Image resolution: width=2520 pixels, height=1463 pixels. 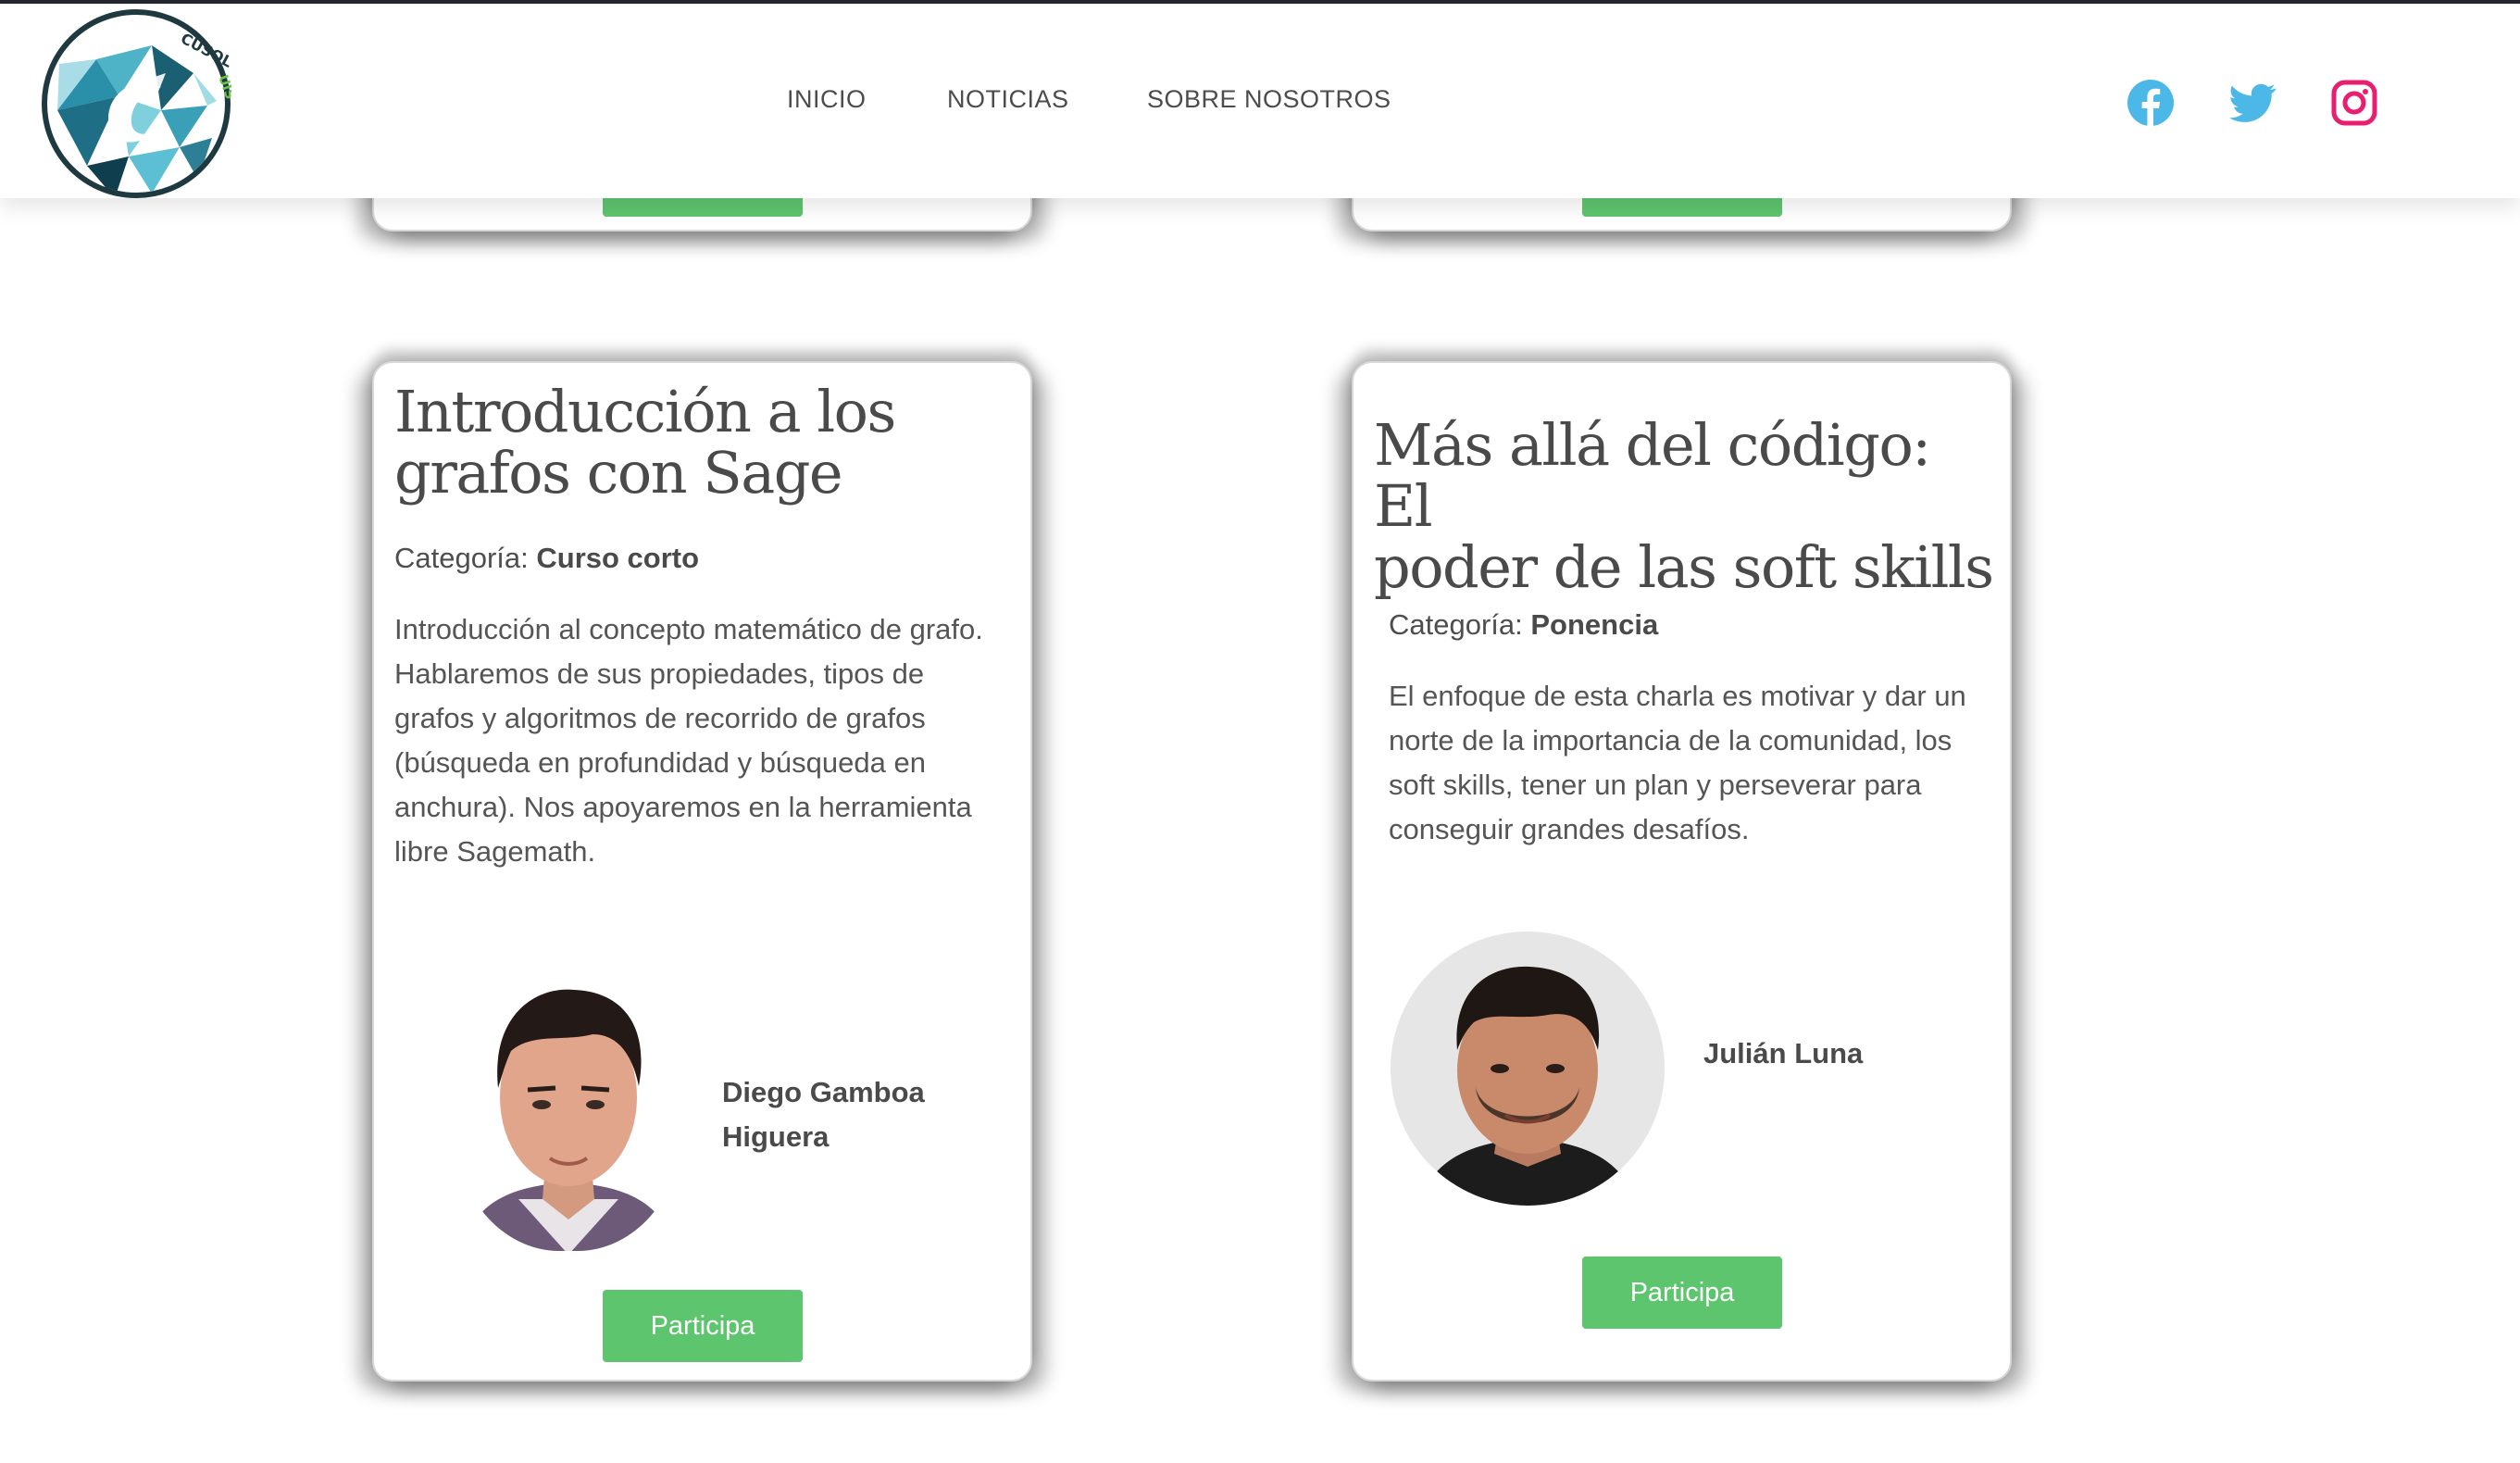 I want to click on description-line: Hablaremos de sus propiedades, tipos de, so click(x=659, y=673).